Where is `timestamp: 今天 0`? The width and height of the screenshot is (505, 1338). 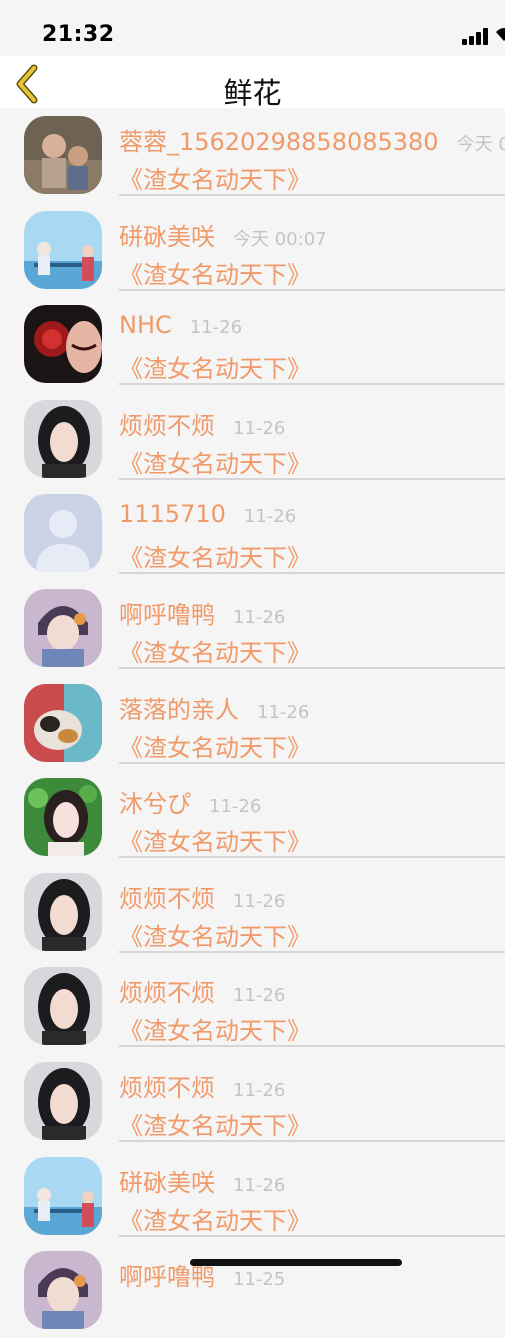 timestamp: 今天 0 is located at coordinates (480, 144).